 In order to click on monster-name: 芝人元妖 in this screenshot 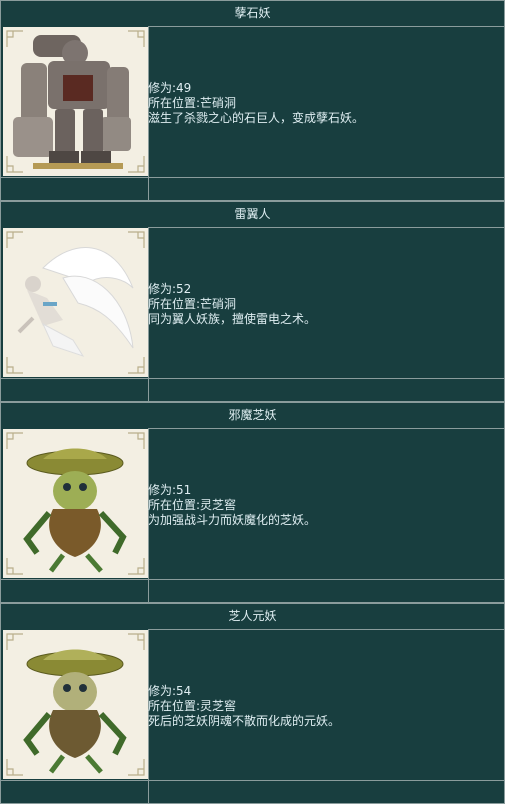, I will do `click(252, 616)`.